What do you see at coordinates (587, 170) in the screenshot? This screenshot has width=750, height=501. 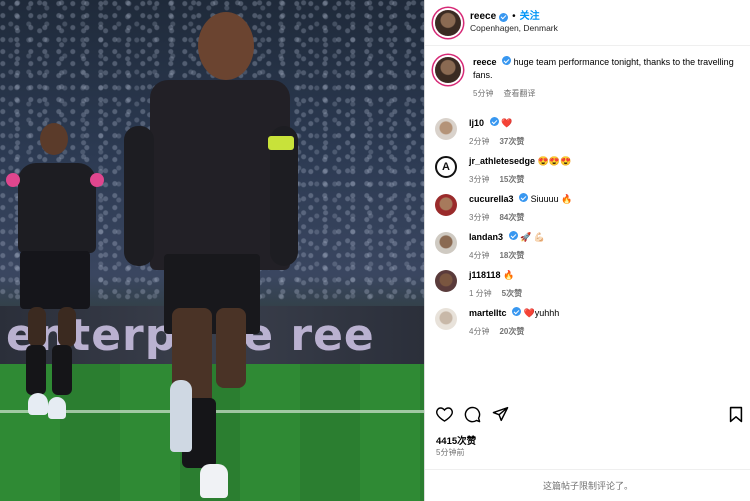 I see `comment-row: A jr_athletesedge 😍😍😍 3分钟 15次赞` at bounding box center [587, 170].